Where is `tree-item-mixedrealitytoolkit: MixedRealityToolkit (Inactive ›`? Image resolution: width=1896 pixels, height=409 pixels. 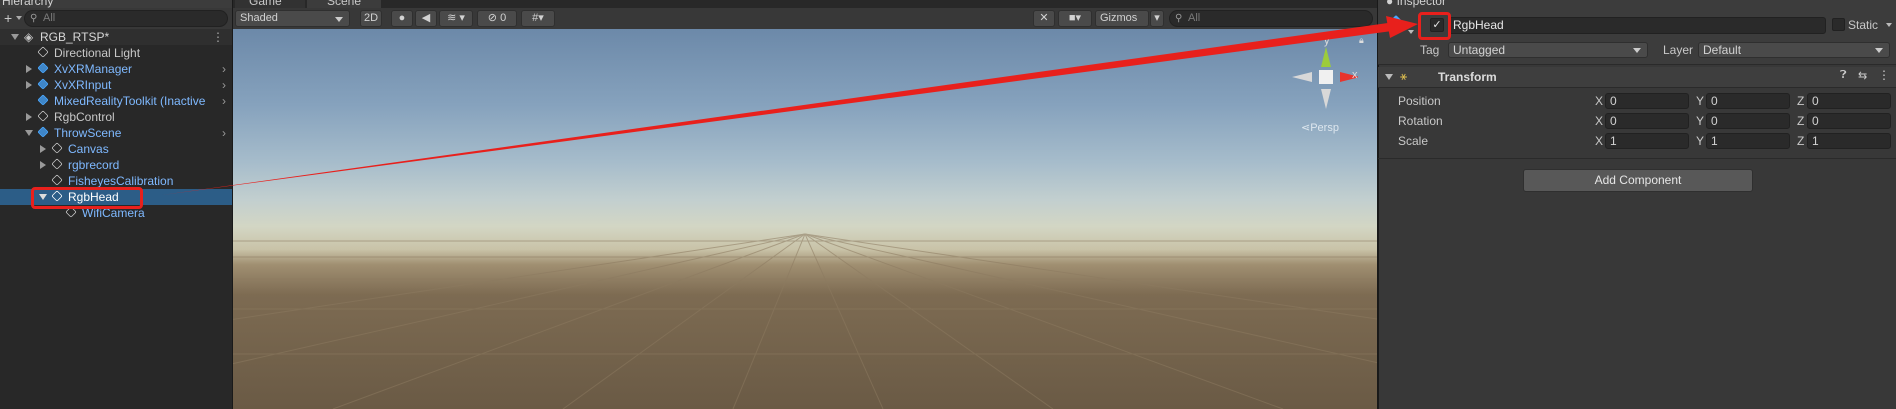
tree-item-mixedrealitytoolkit: MixedRealityToolkit (Inactive › is located at coordinates (116, 101).